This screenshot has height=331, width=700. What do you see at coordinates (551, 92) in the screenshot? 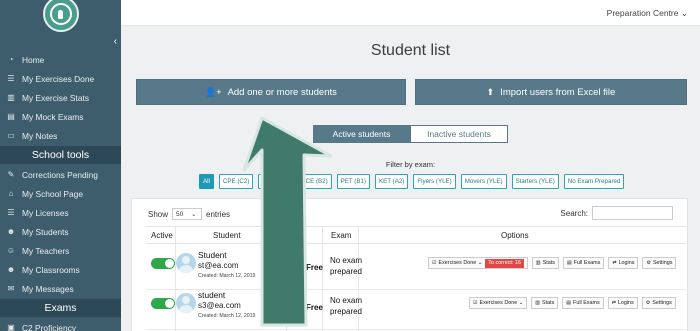
I see `import-excel-button: ⬆ Import users from Excel file` at bounding box center [551, 92].